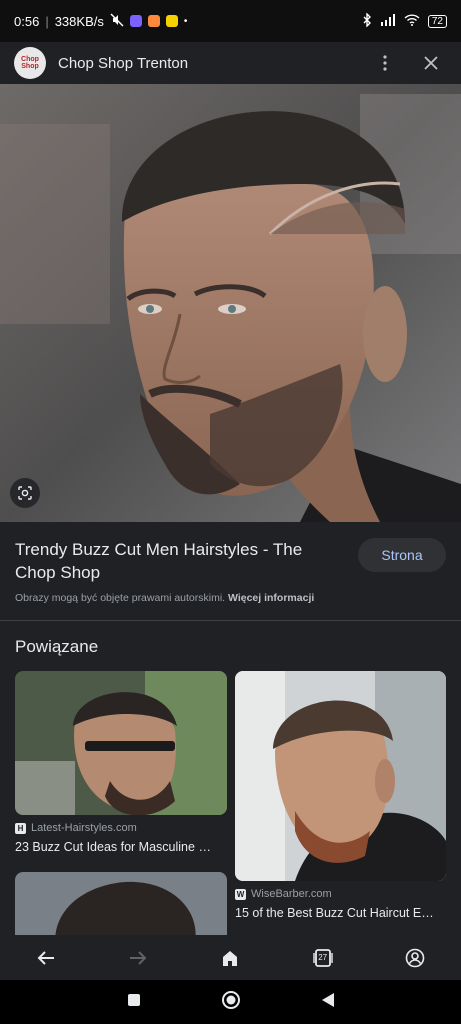  I want to click on status-bar: 0:56 | 338KB/s • 72, so click(230, 21).